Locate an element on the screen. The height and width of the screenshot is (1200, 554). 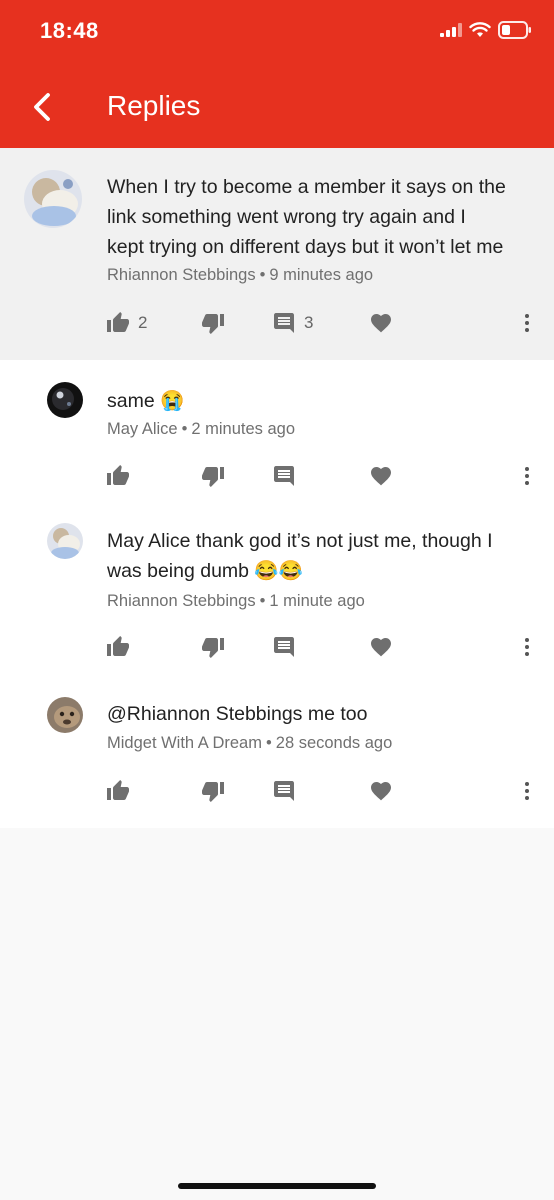
status-time: 18:48 is located at coordinates (69, 30).